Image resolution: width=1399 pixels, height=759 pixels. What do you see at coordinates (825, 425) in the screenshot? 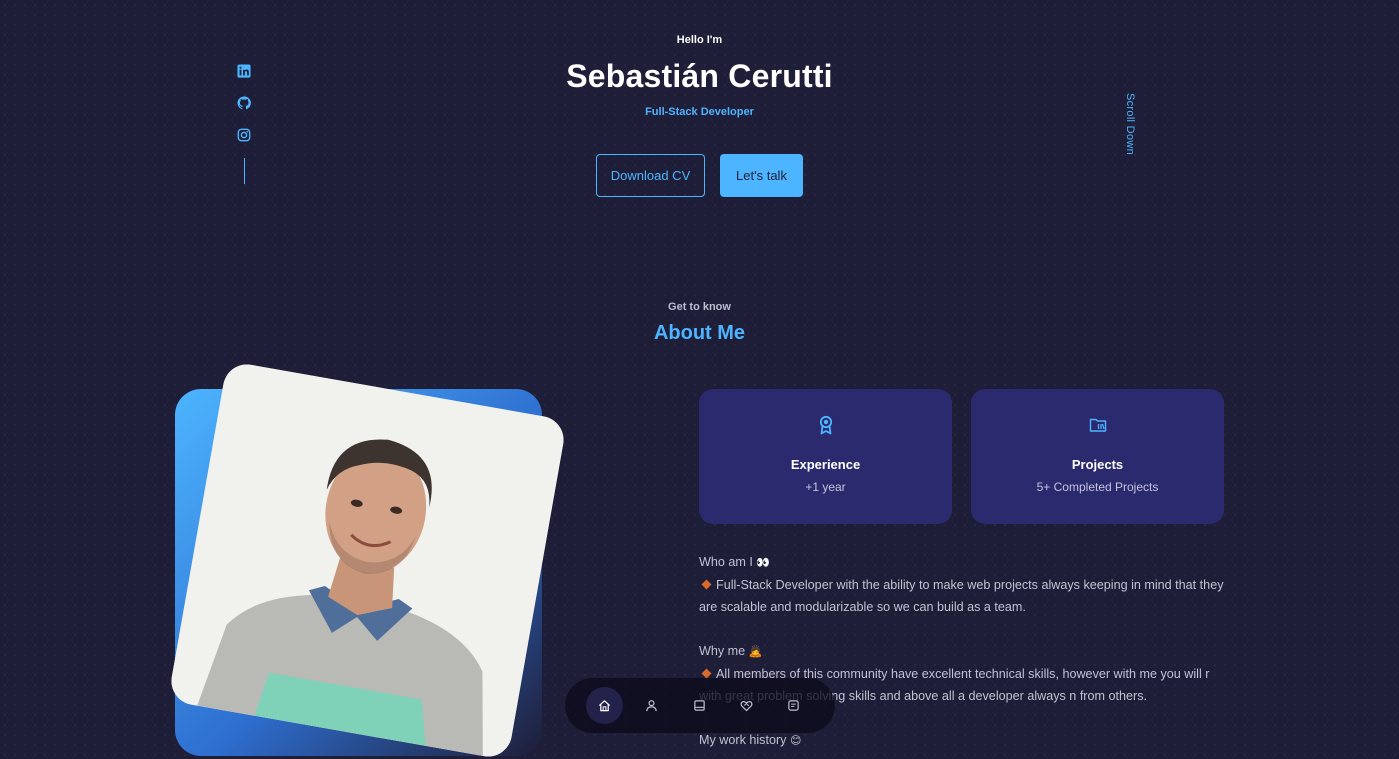
I see `award-icon` at bounding box center [825, 425].